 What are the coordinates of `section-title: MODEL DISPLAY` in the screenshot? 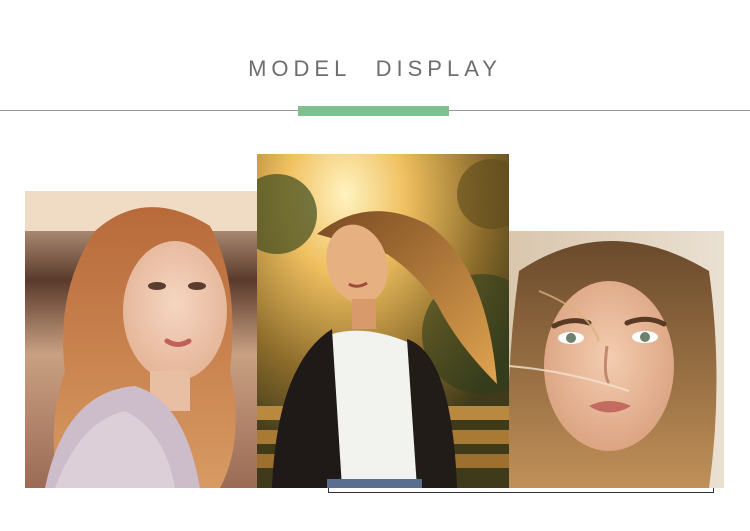 It's located at (375, 68).